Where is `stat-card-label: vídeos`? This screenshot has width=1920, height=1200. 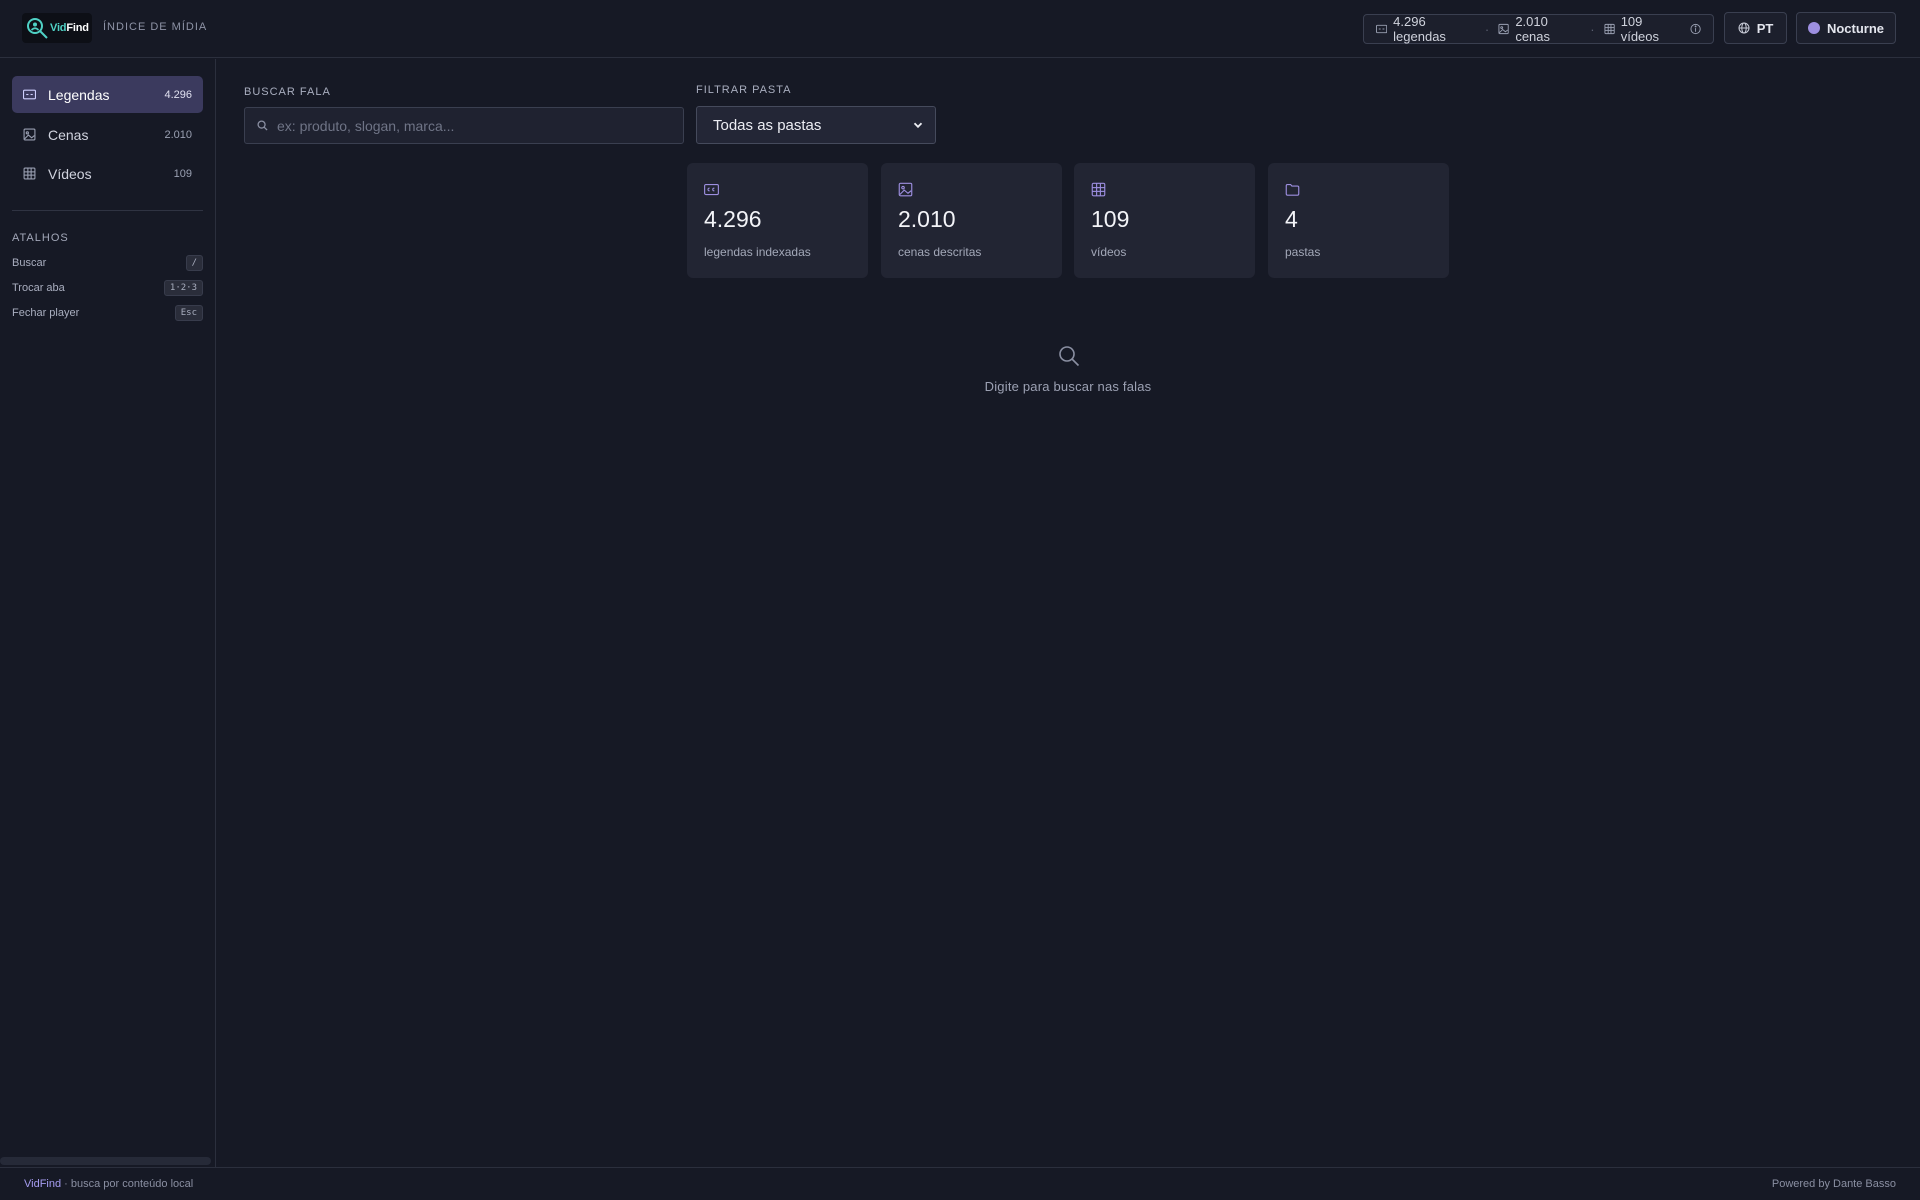
stat-card-label: vídeos is located at coordinates (1109, 252).